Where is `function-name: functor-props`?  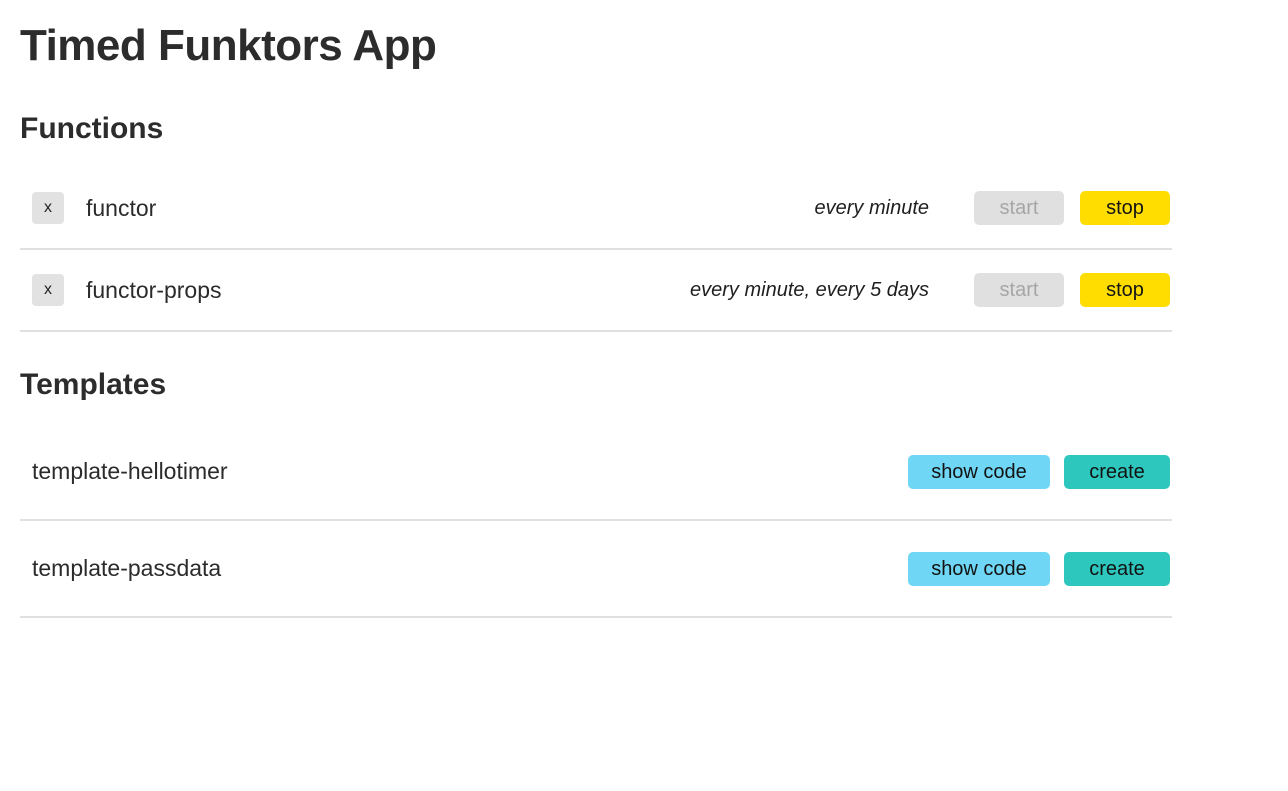 function-name: functor-props is located at coordinates (154, 289).